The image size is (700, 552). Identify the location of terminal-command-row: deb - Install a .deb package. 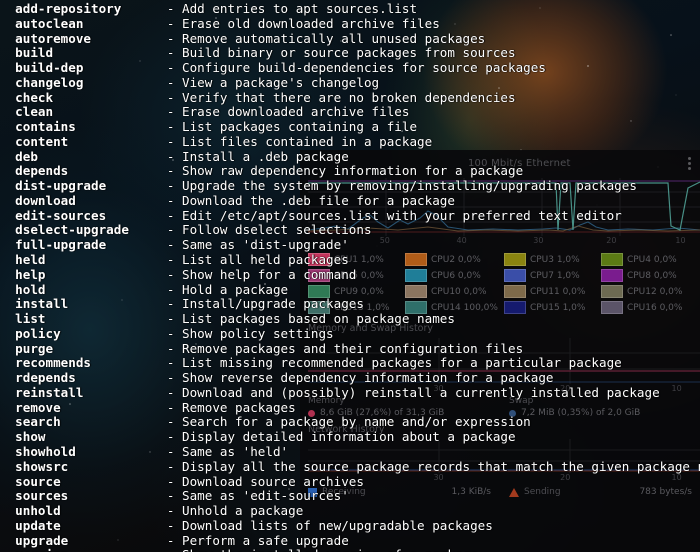
(350, 156).